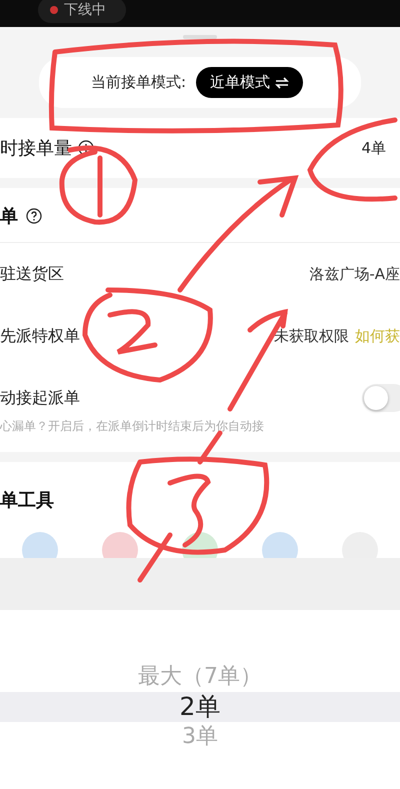 Image resolution: width=400 pixels, height=789 pixels. I want to click on section-title: 单工具, so click(27, 500).